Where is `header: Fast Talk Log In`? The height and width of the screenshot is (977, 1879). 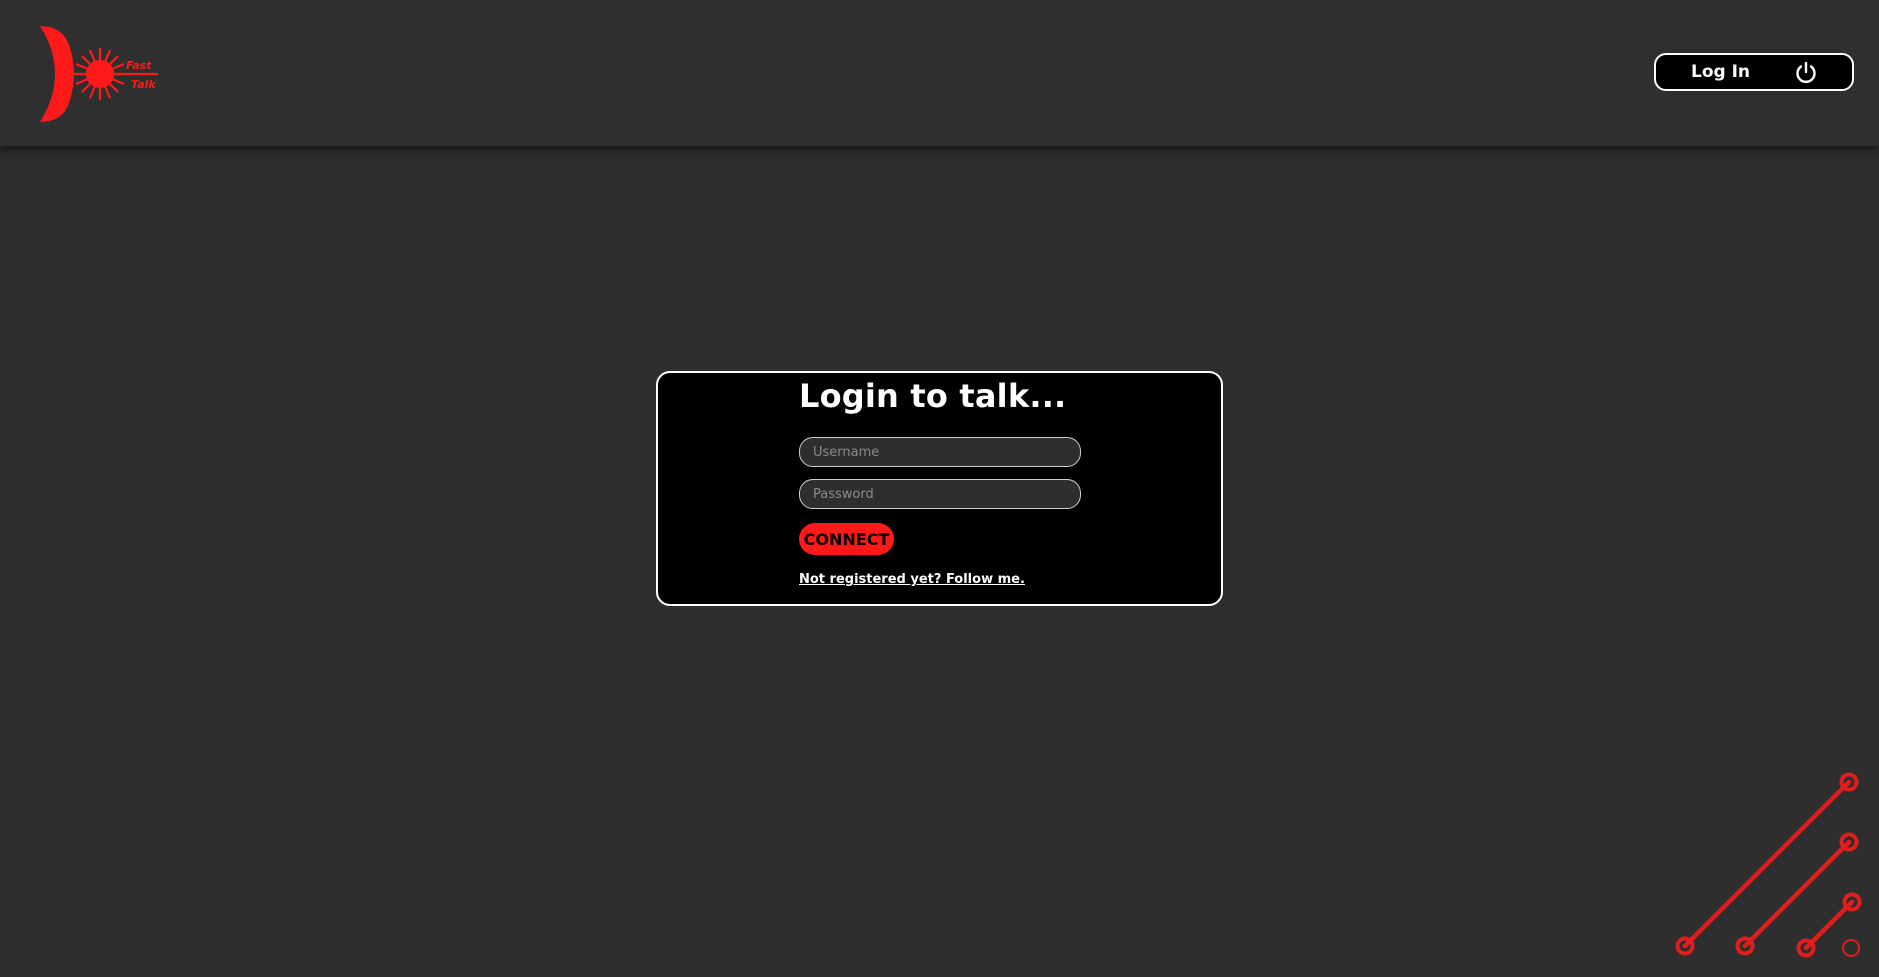
header: Fast Talk Log In is located at coordinates (939, 73).